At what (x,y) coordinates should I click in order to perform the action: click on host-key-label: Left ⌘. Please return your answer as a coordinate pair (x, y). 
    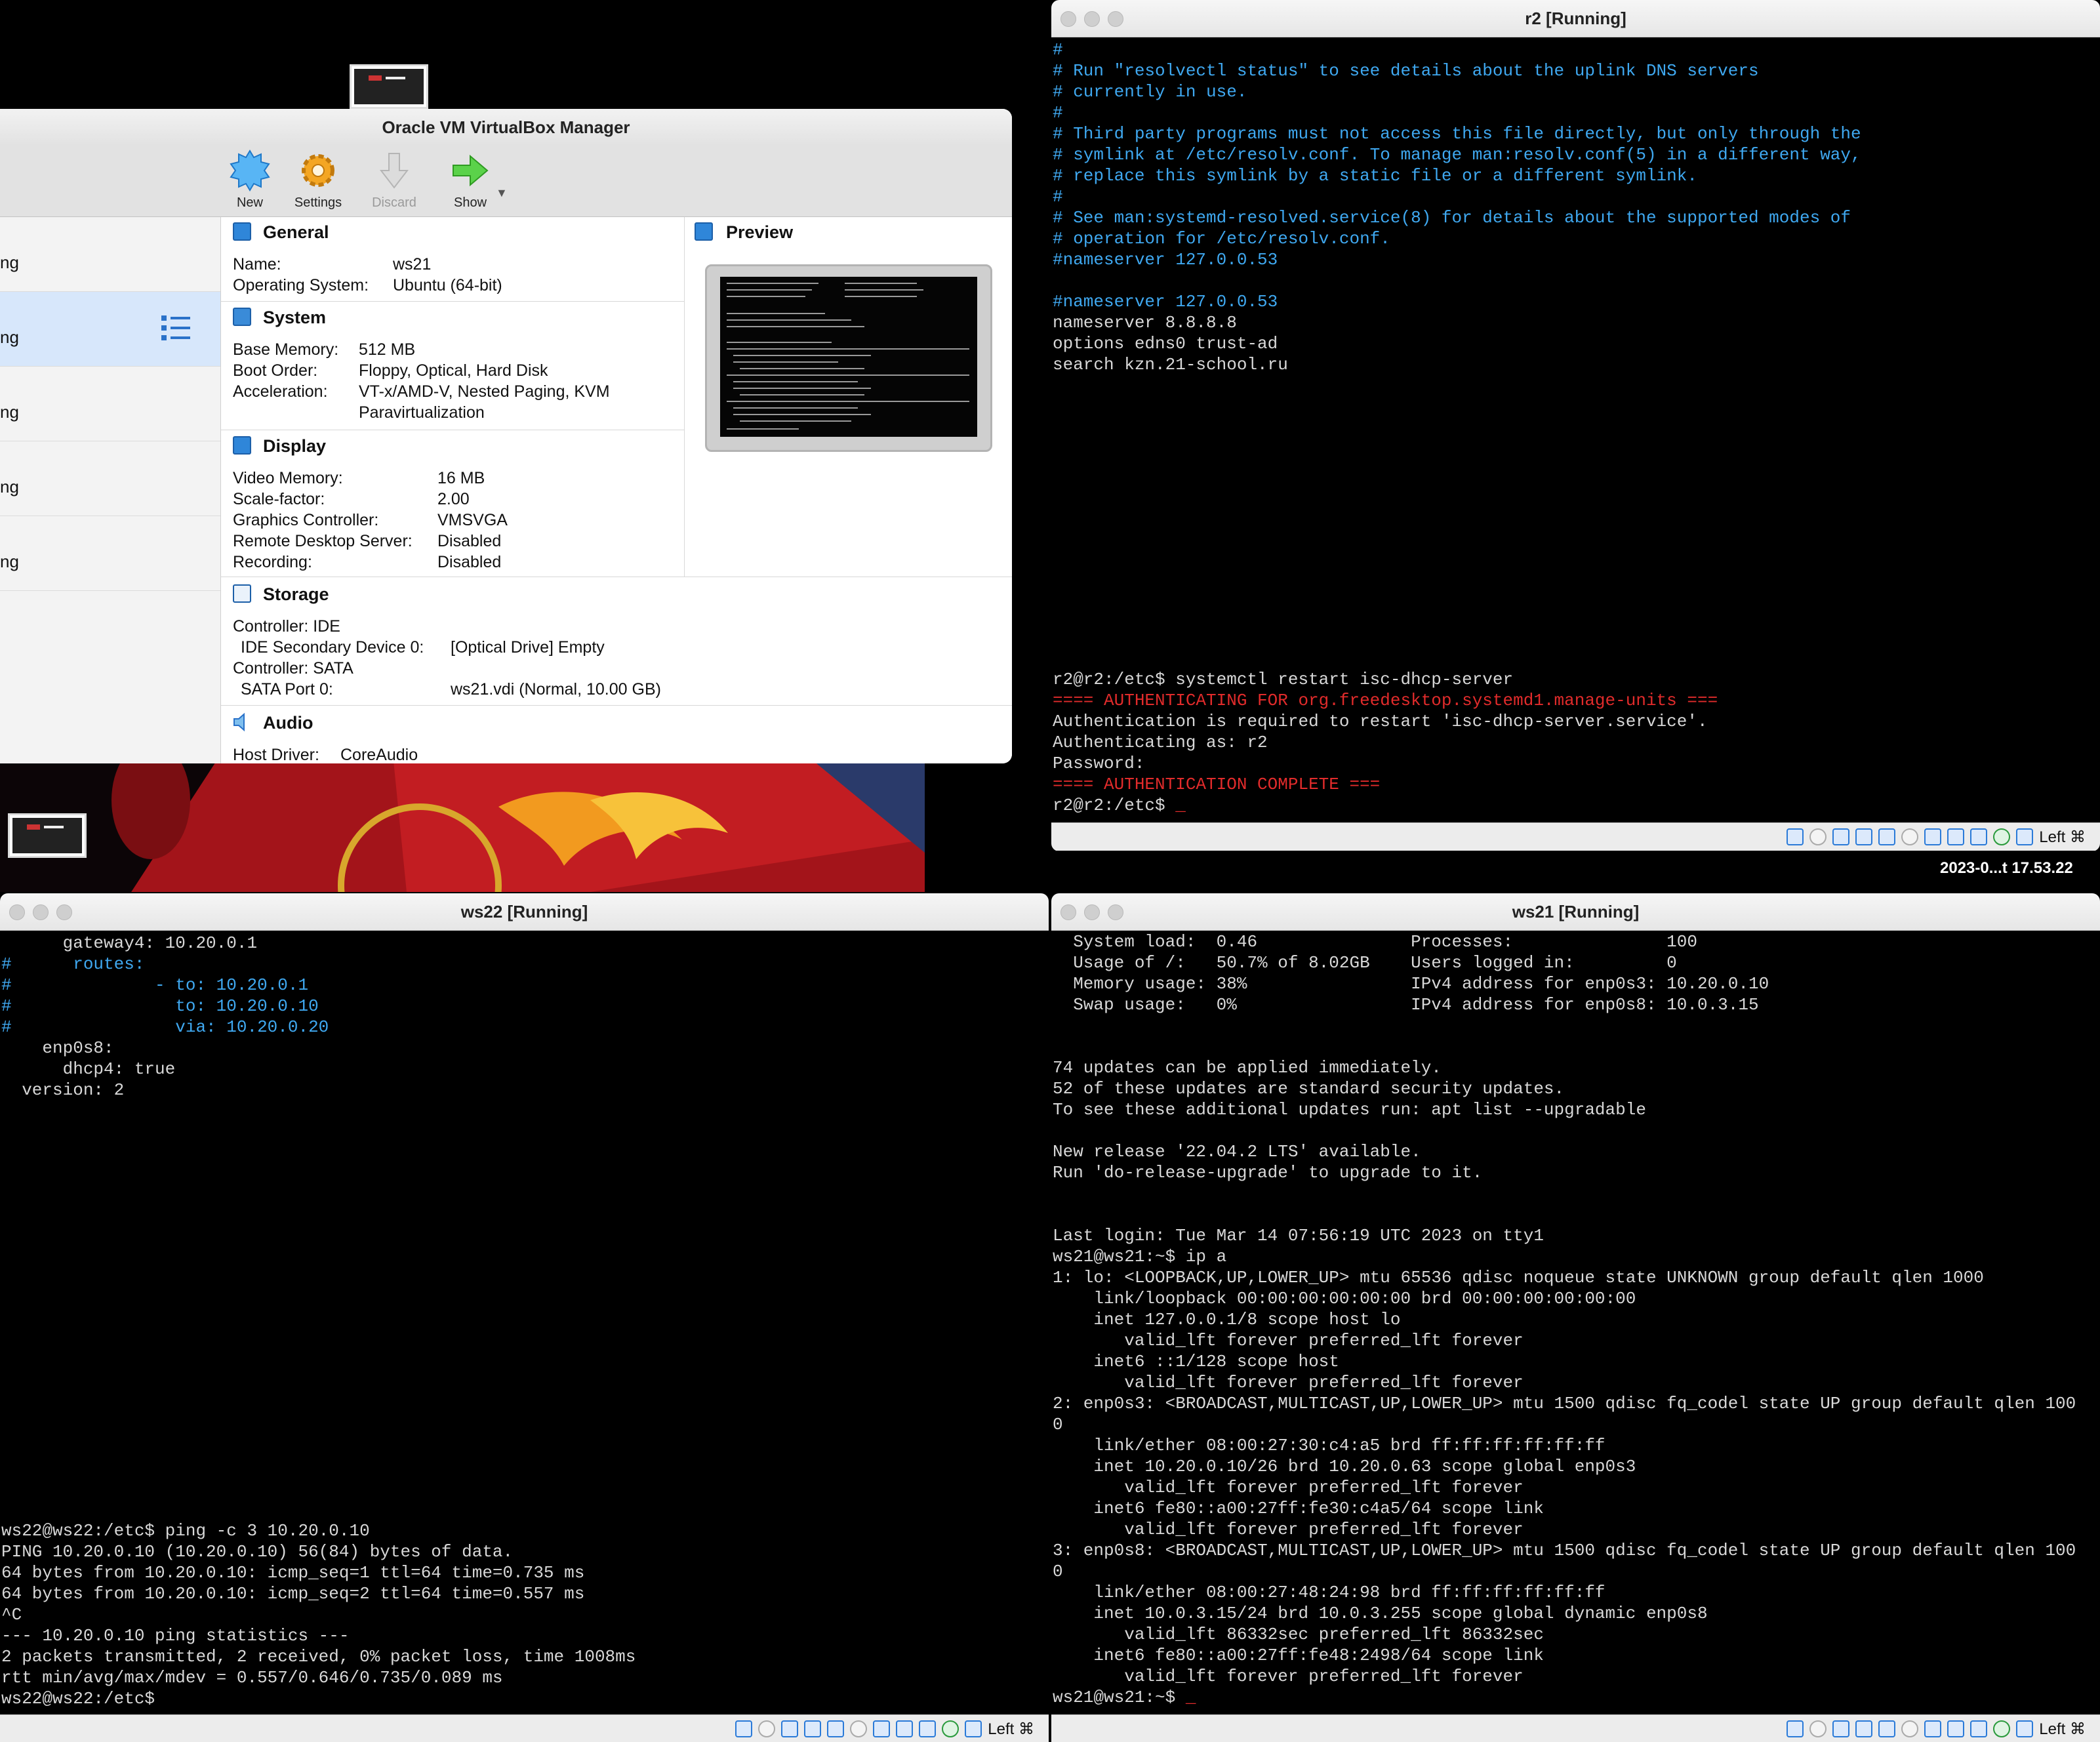
    Looking at the image, I should click on (1011, 1729).